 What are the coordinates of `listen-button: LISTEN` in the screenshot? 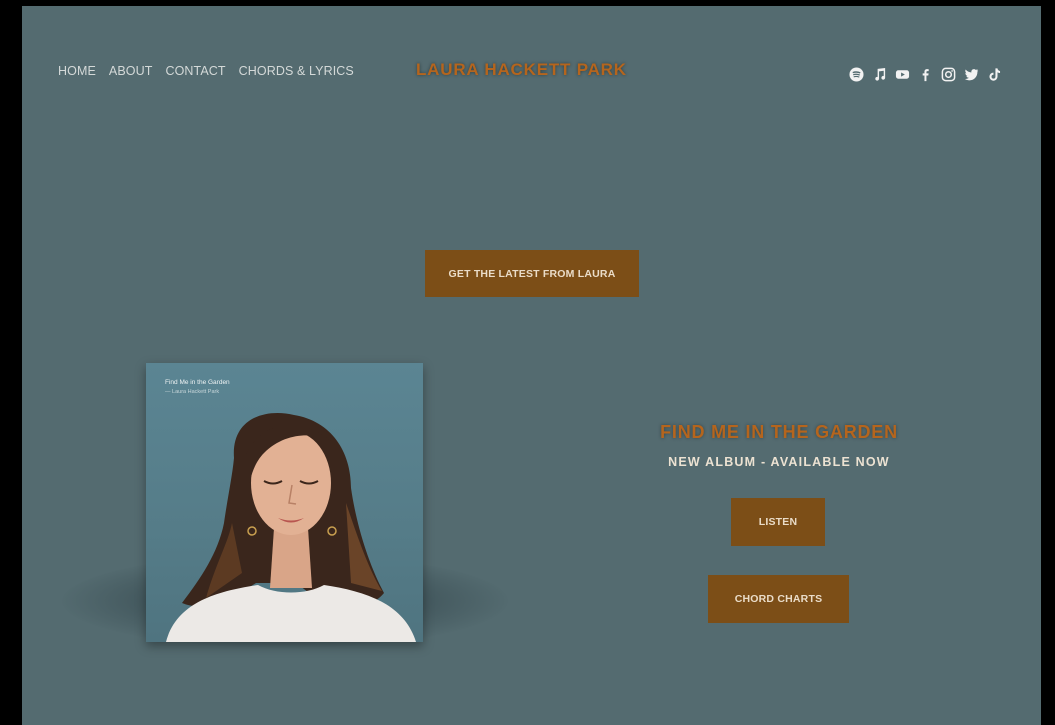 It's located at (778, 522).